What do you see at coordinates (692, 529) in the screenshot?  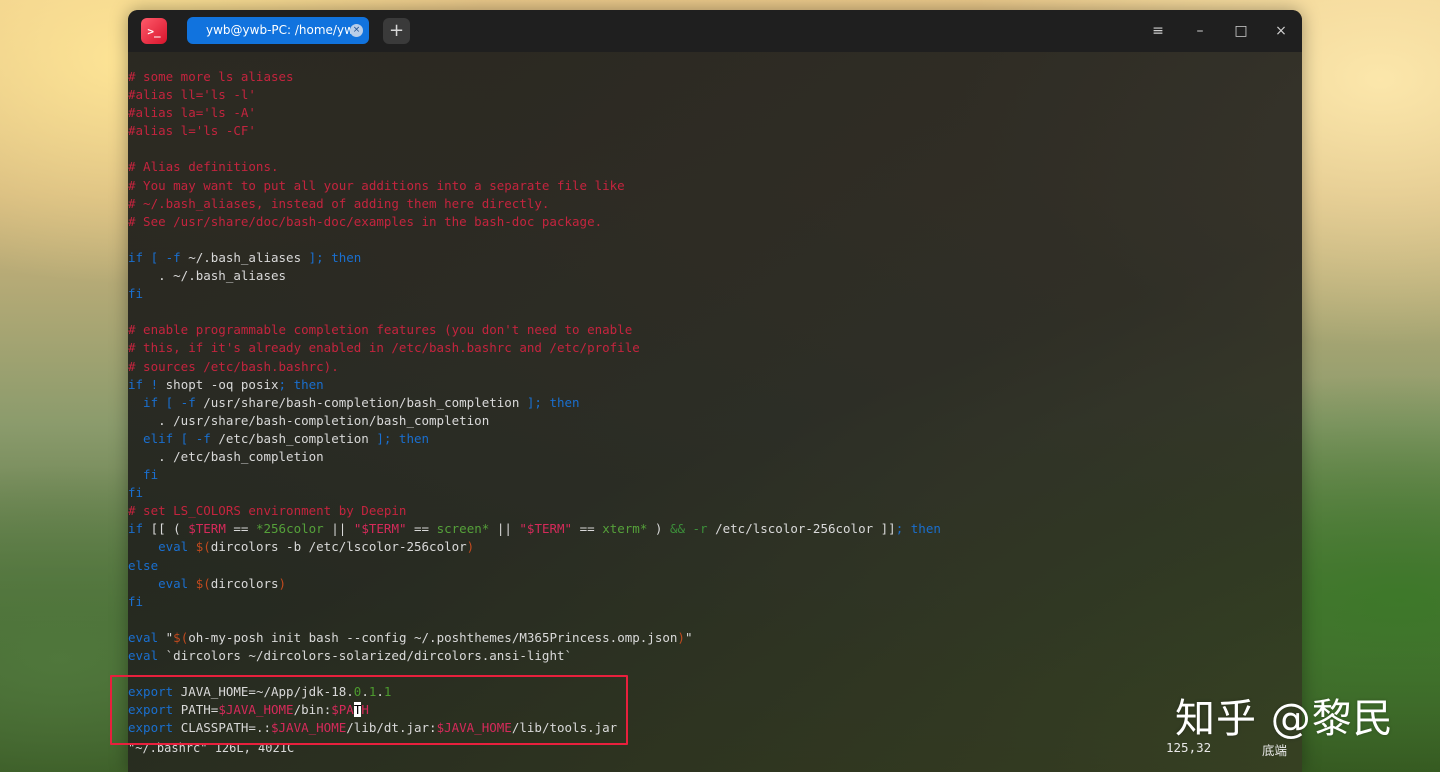 I see `code-token: && -r` at bounding box center [692, 529].